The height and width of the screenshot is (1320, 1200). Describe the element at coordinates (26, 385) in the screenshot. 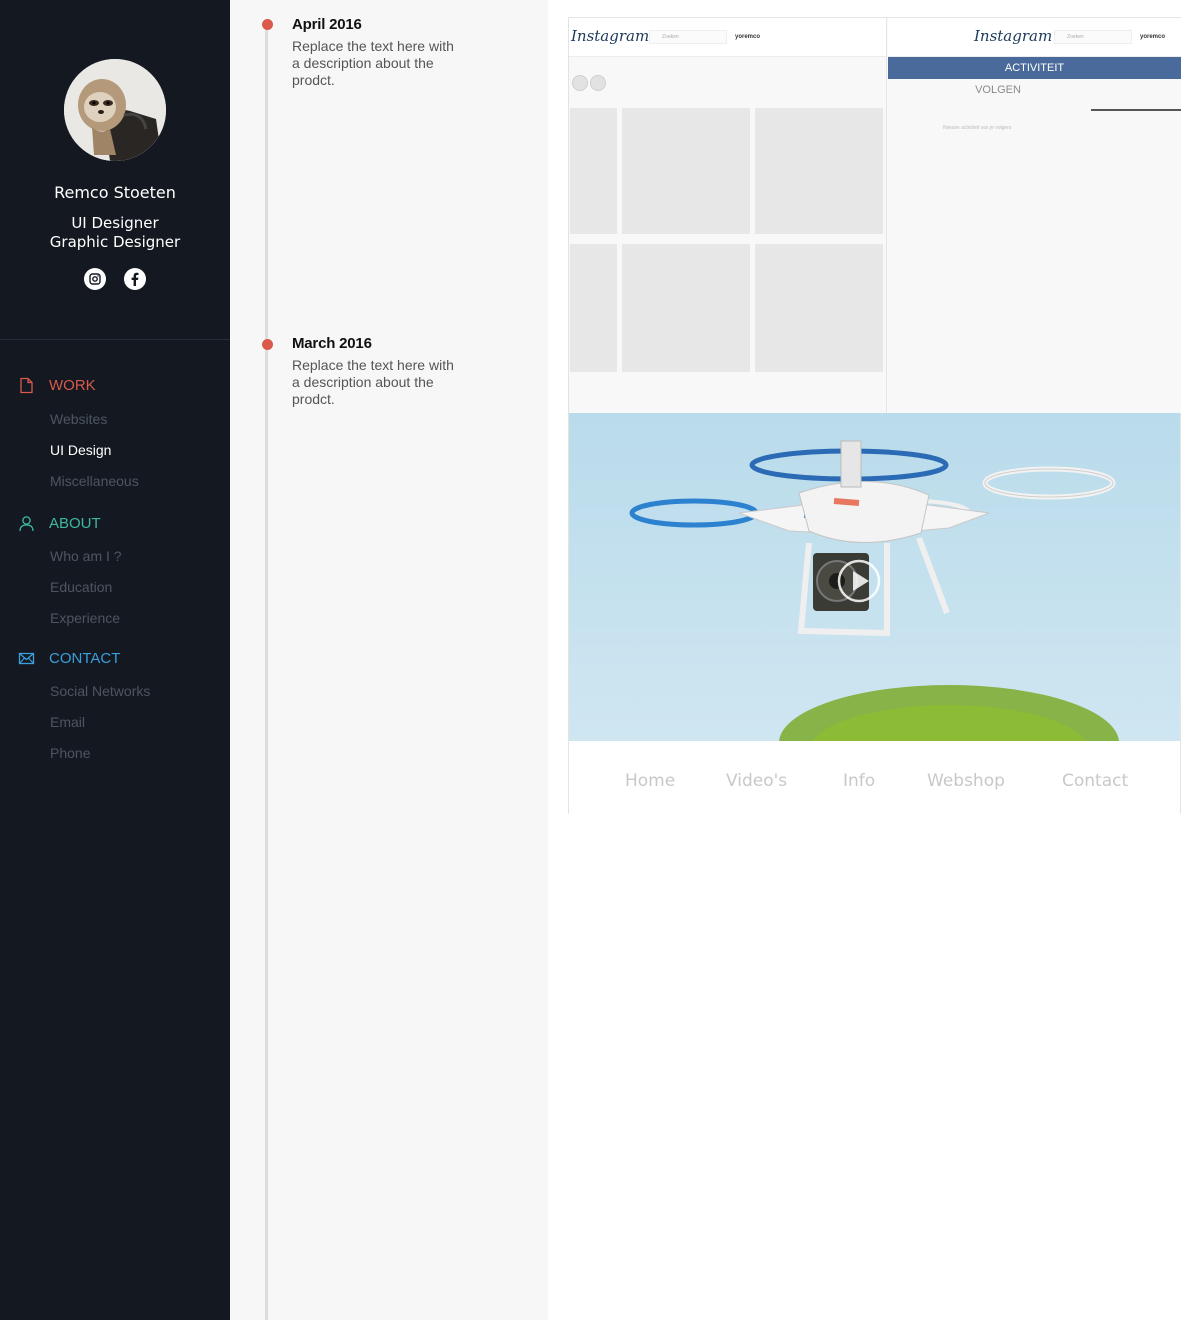

I see `document-icon` at that location.